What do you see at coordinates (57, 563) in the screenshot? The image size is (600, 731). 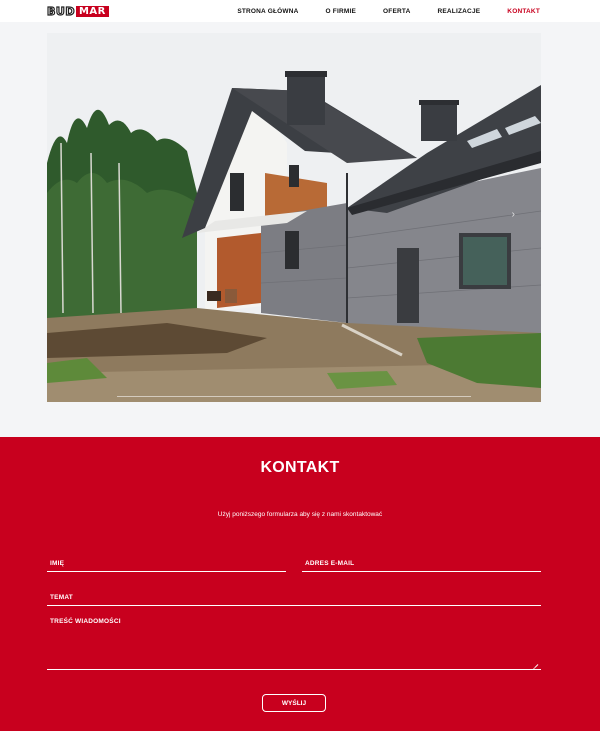 I see `name-field-label: IMIĘ` at bounding box center [57, 563].